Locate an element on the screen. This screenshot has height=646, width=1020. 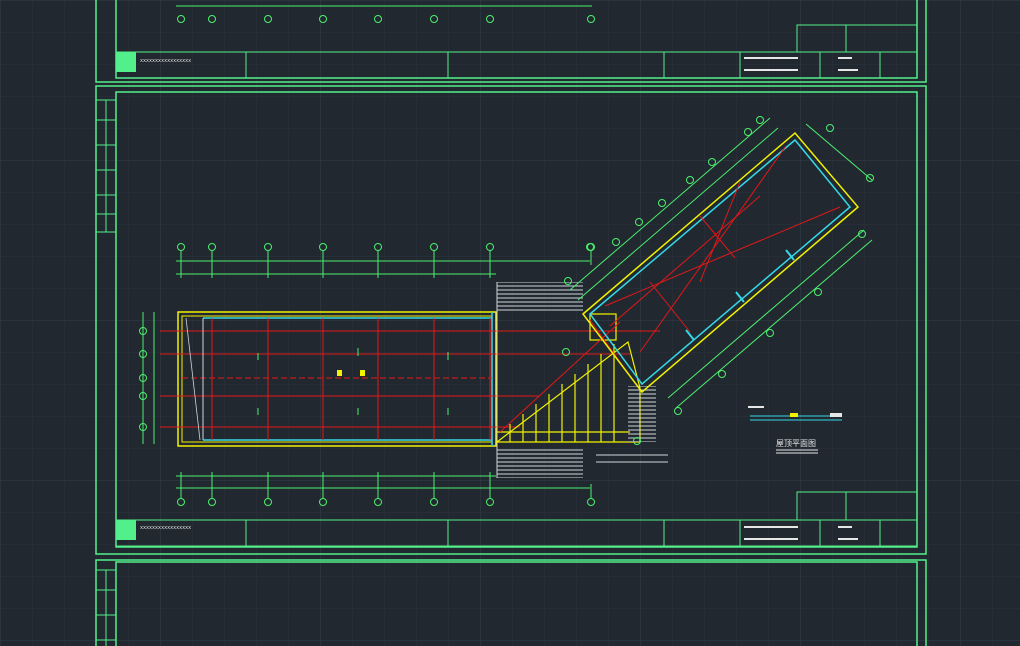
upper-project-text: xxxxxxxxxxxxxxxxx is located at coordinates (165, 61).